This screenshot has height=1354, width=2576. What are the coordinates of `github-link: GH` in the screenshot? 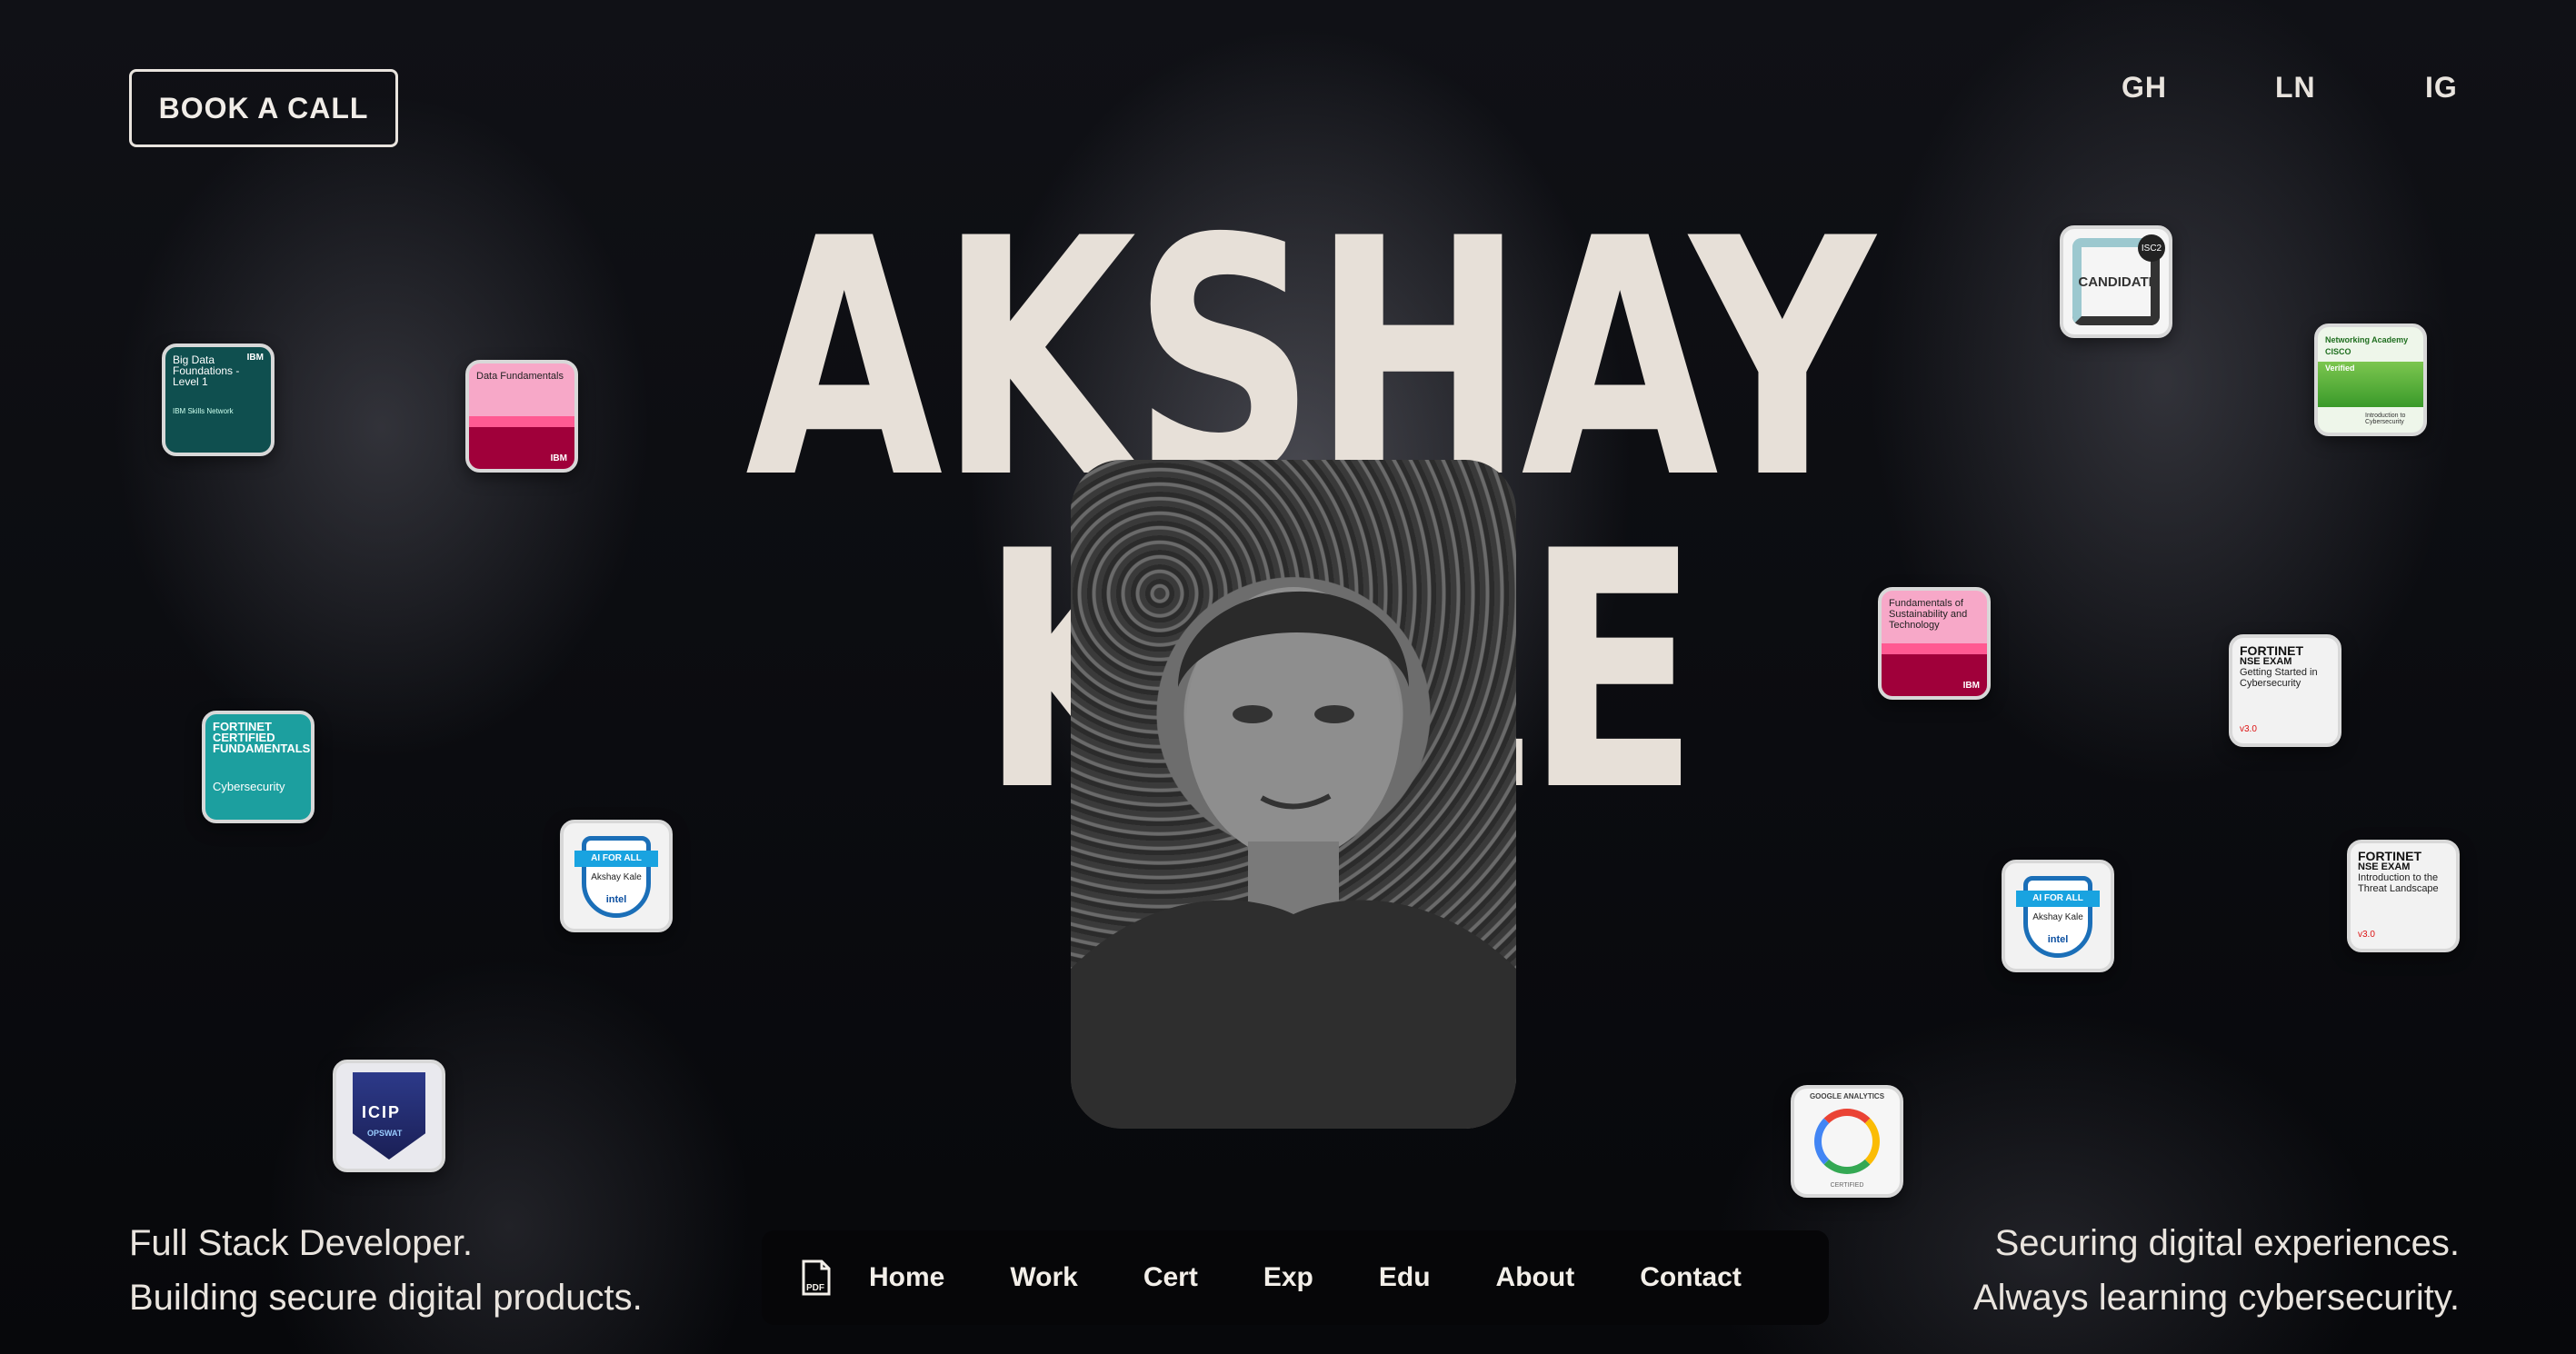 It's located at (2144, 88).